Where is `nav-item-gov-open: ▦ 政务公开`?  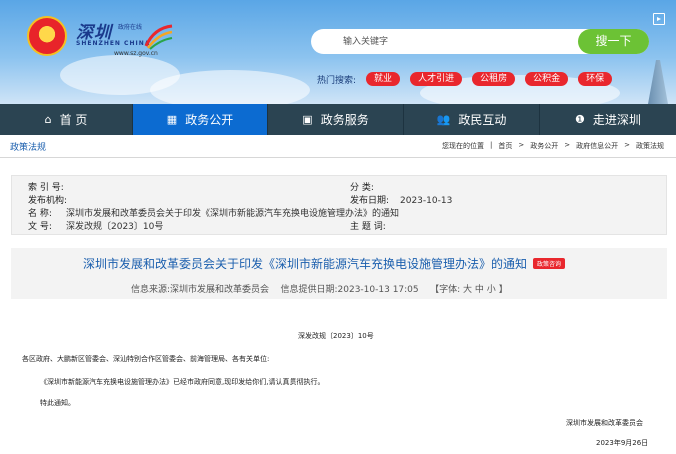 nav-item-gov-open: ▦ 政务公开 is located at coordinates (200, 119).